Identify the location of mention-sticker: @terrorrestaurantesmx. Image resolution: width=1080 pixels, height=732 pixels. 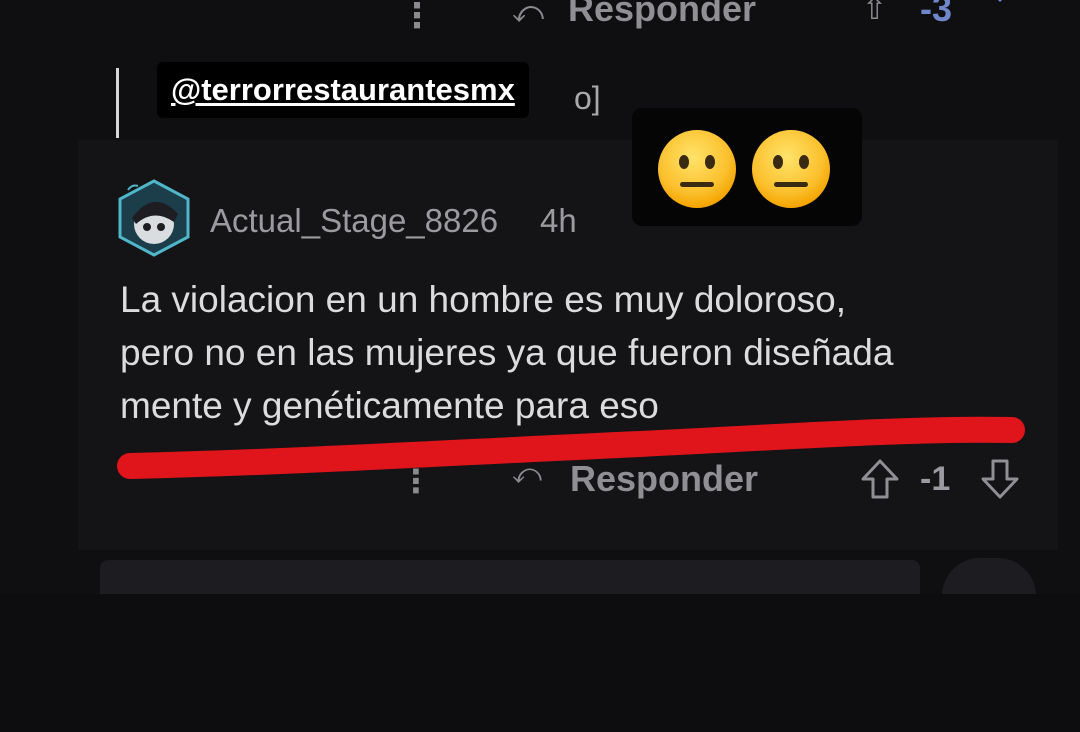
(343, 90).